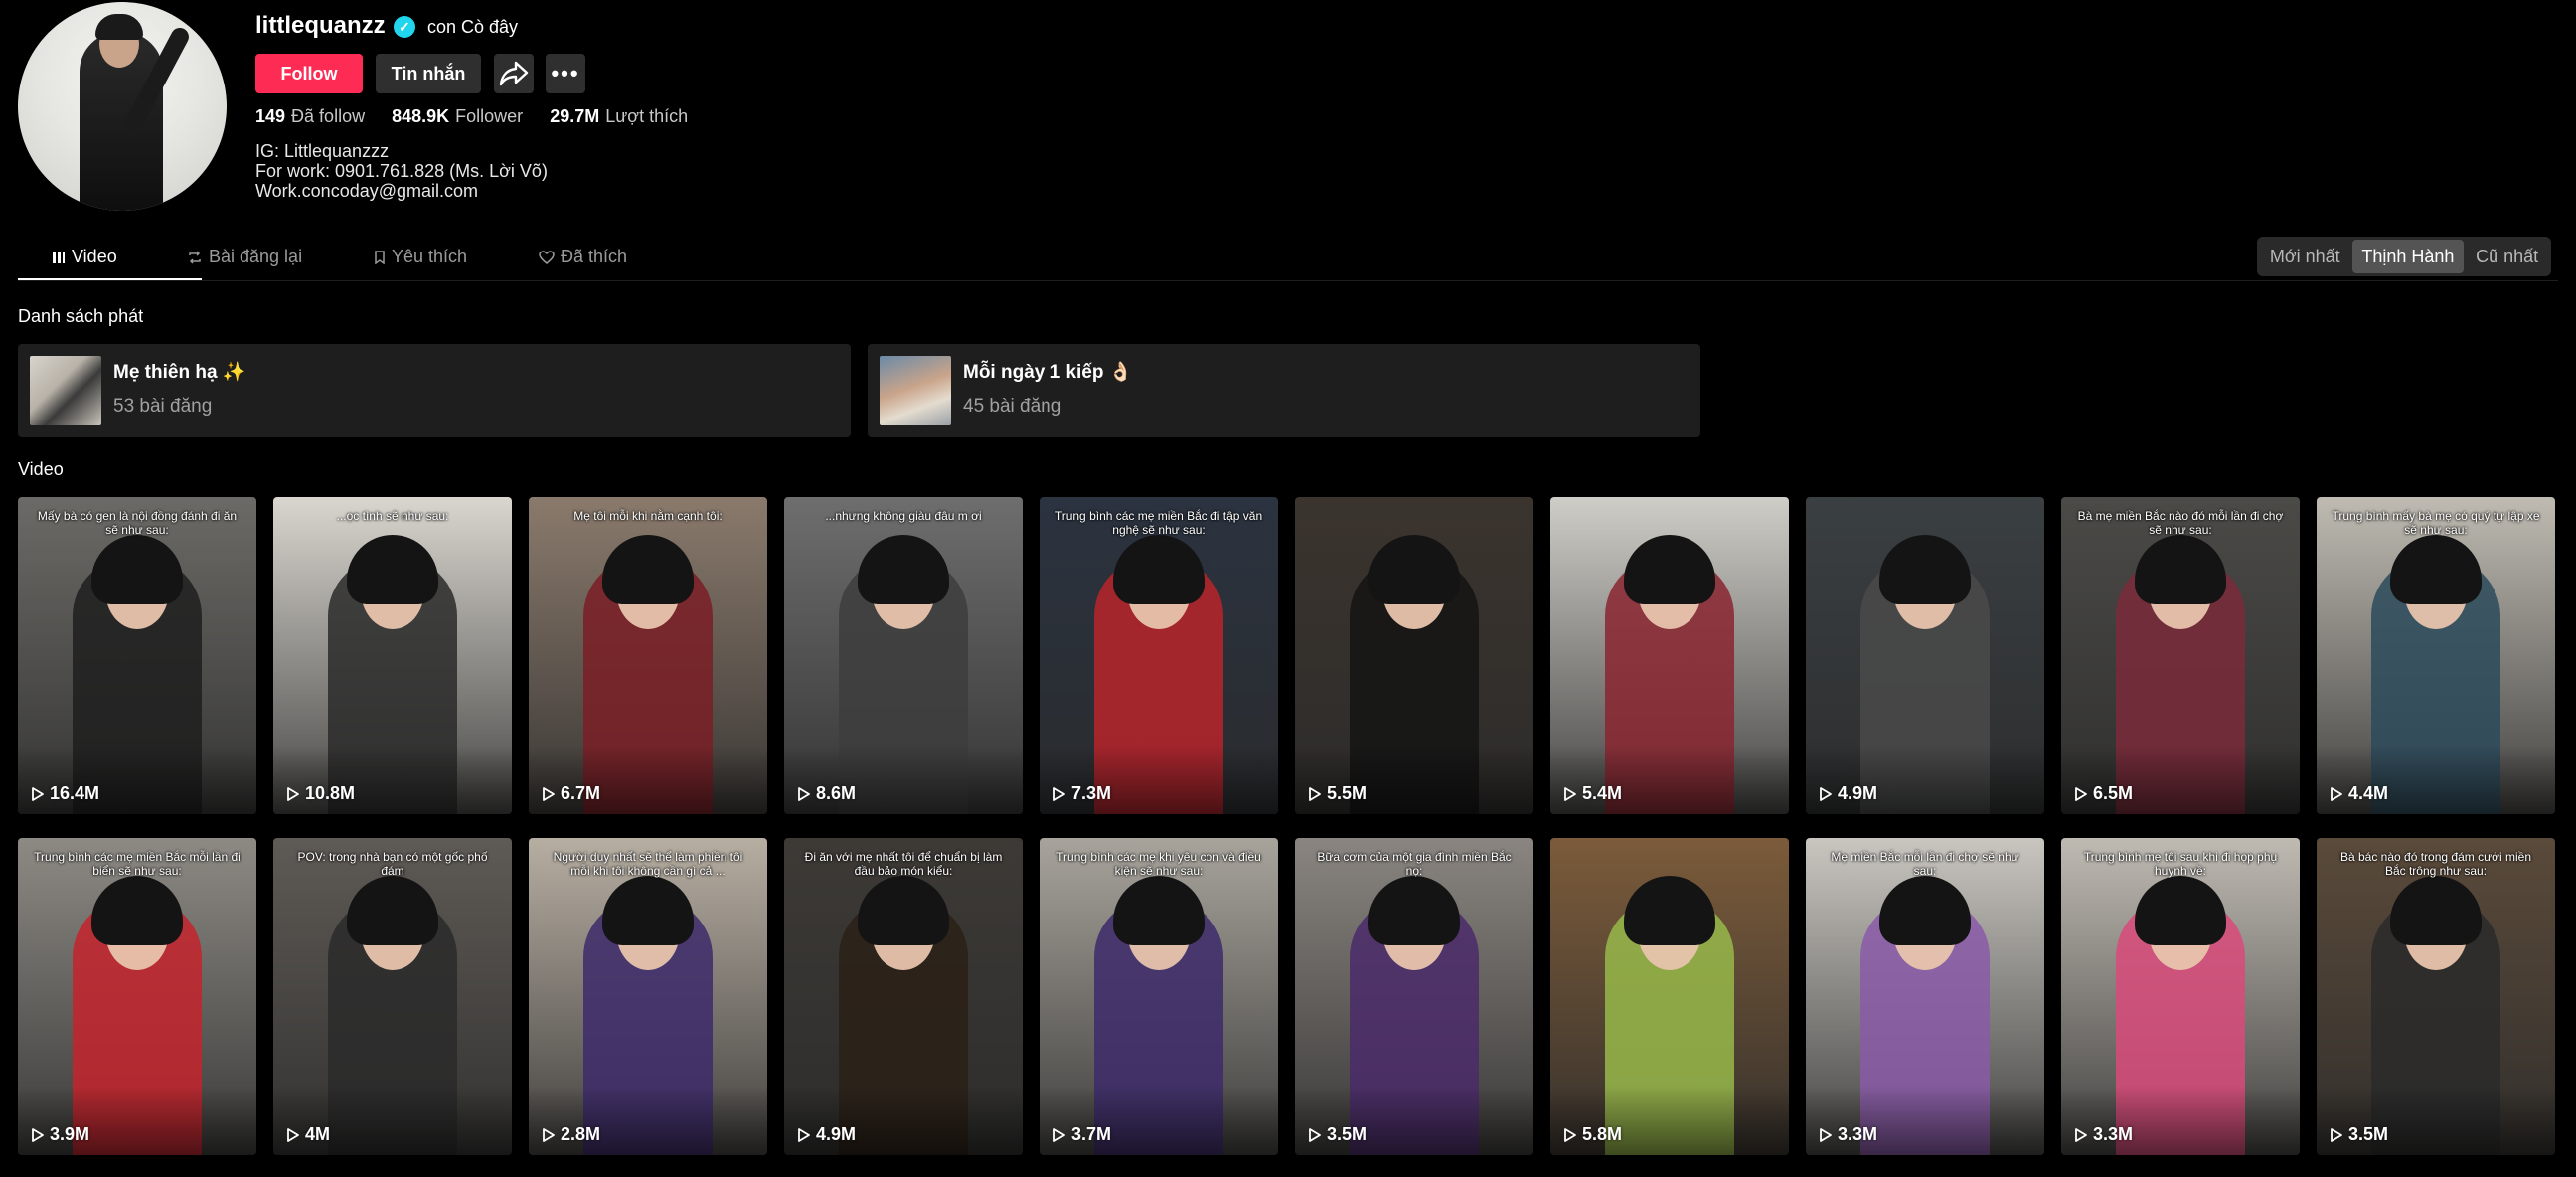 This screenshot has height=1177, width=2576. Describe the element at coordinates (1669, 655) in the screenshot. I see `video-card: 5.4M` at that location.